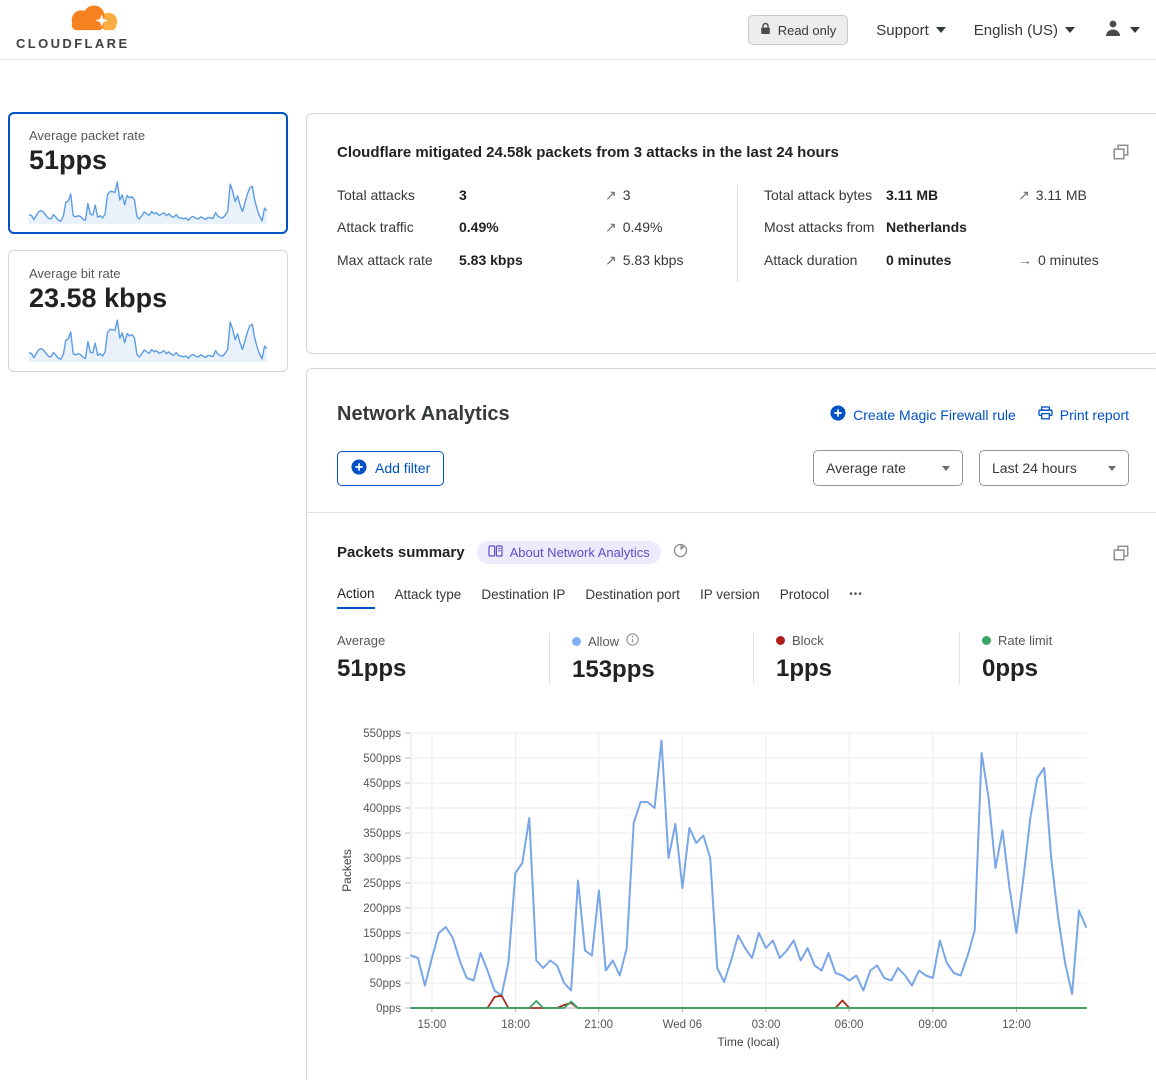 This screenshot has height=1080, width=1156. Describe the element at coordinates (495, 552) in the screenshot. I see `book-icon` at that location.